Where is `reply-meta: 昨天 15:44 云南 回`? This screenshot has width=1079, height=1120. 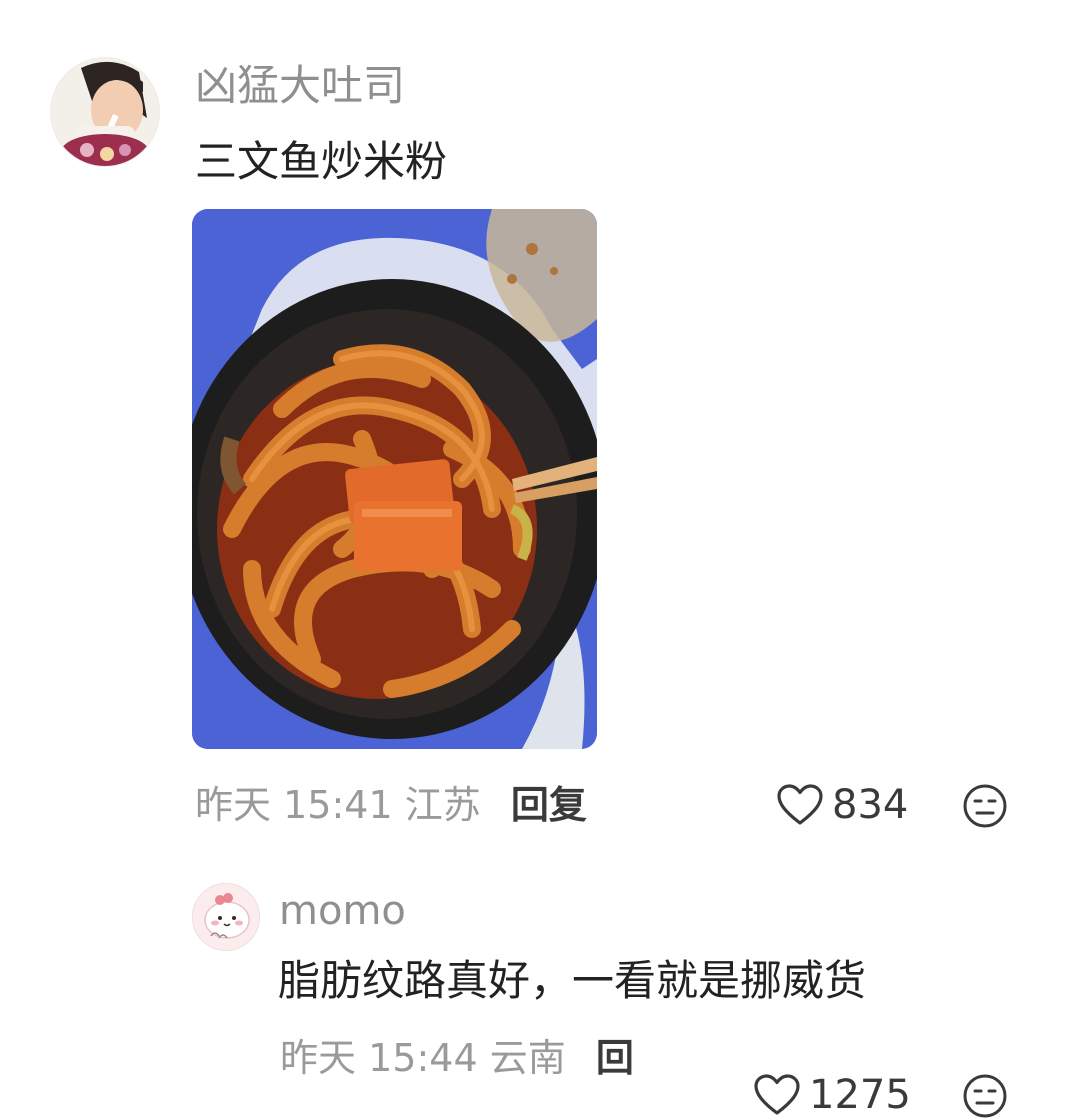 reply-meta: 昨天 15:44 云南 回 is located at coordinates (457, 1058).